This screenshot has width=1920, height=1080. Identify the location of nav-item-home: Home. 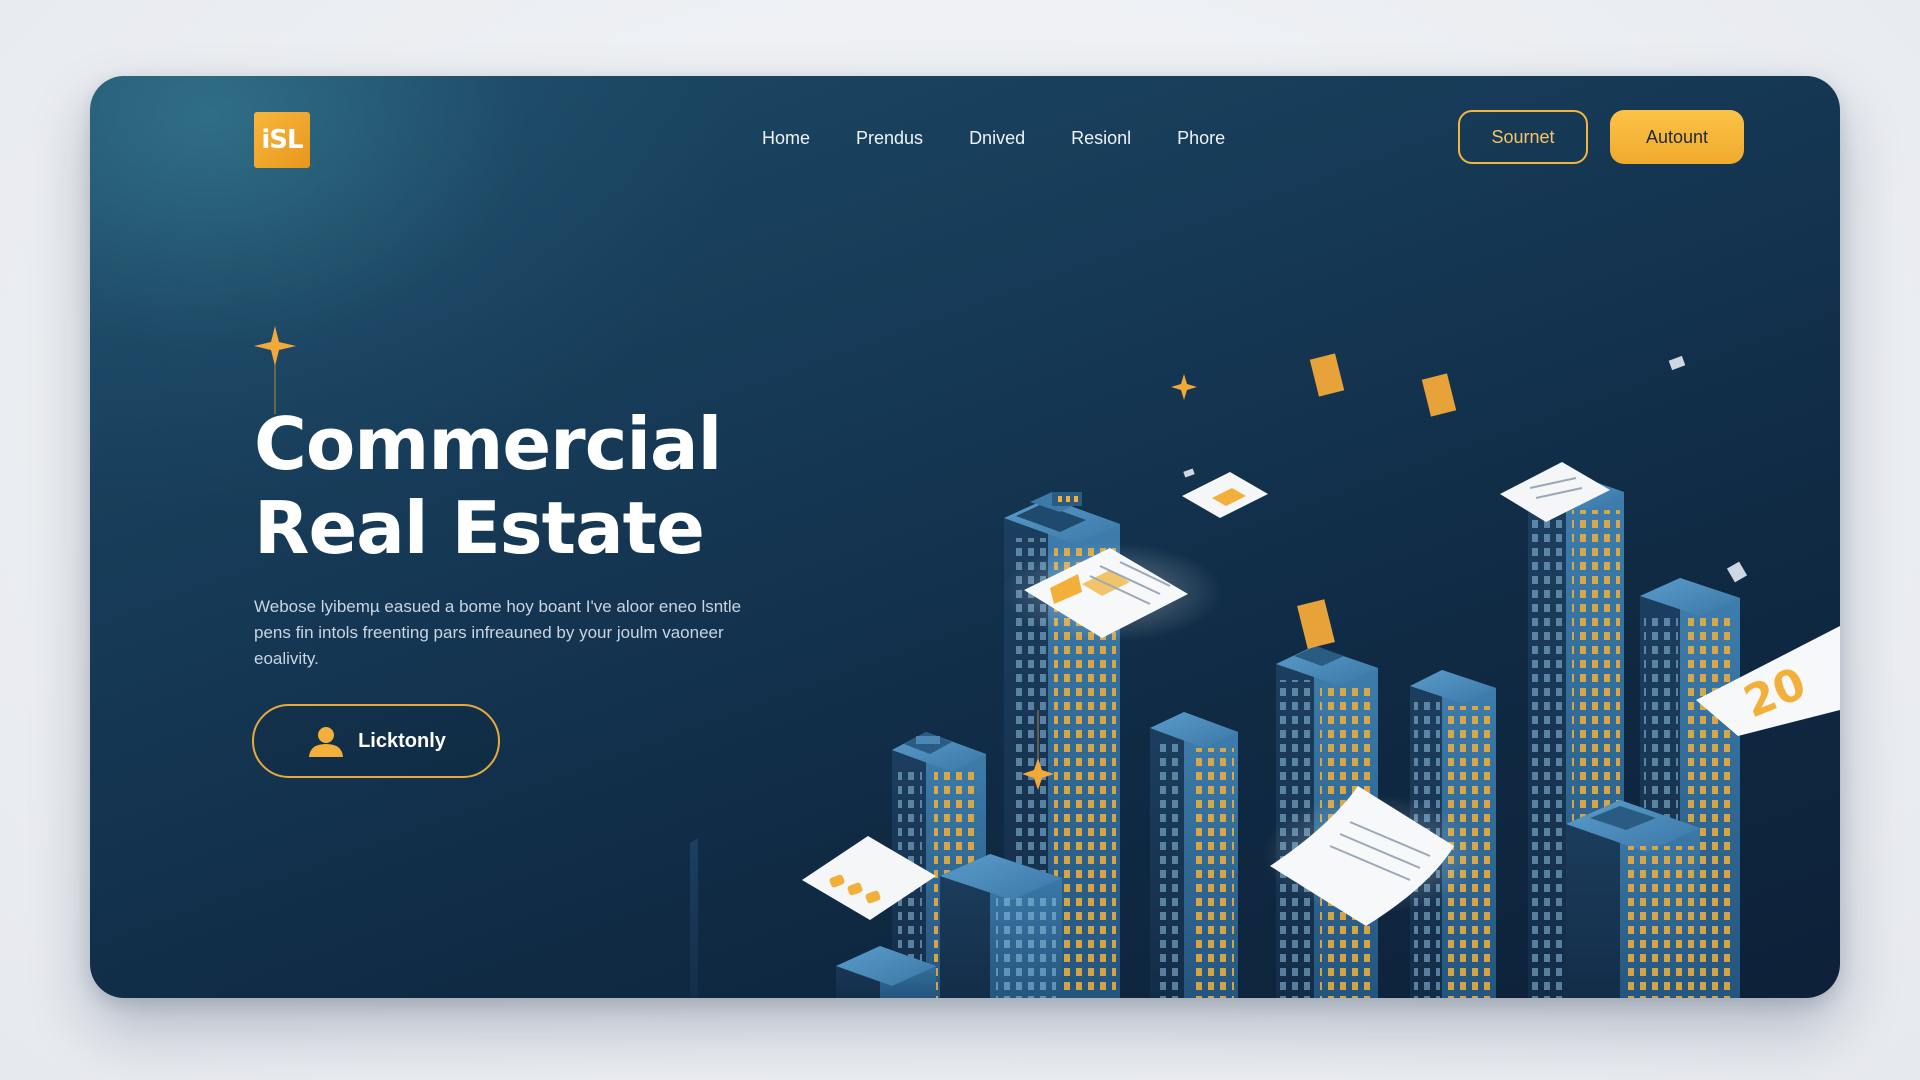
(786, 138).